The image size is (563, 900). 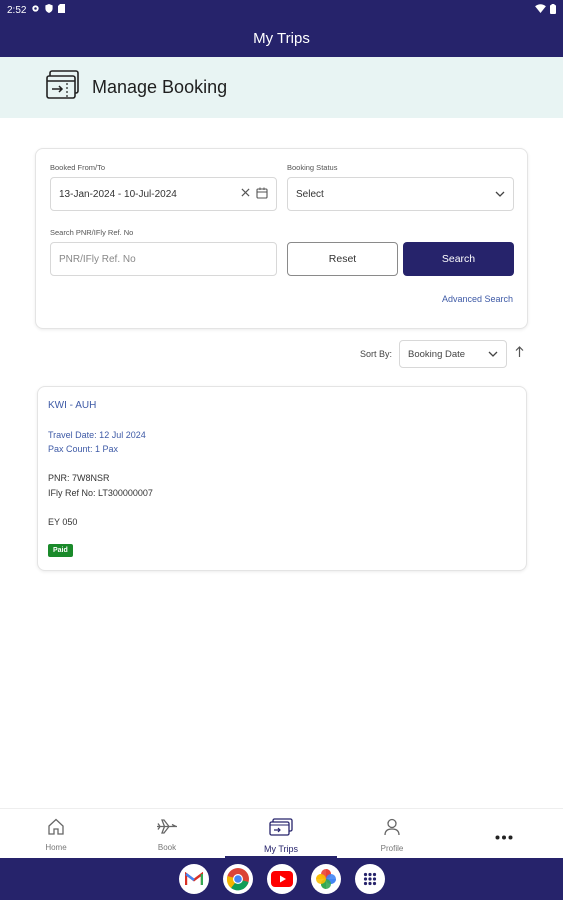 I want to click on nav-item-profile: Profile, so click(x=392, y=834).